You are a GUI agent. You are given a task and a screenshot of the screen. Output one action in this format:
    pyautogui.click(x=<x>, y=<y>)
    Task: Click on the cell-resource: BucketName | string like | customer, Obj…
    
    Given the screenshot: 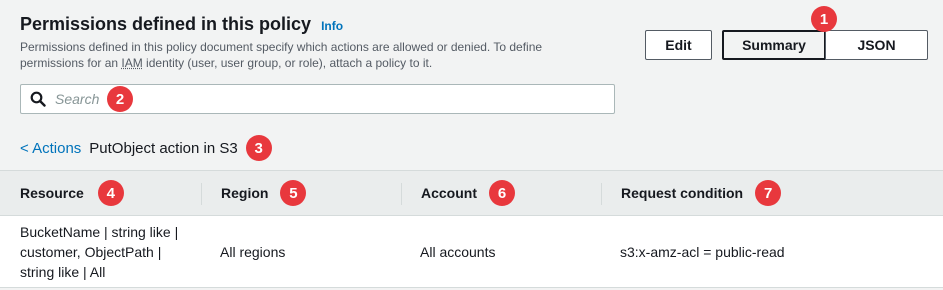 What is the action you would take?
    pyautogui.click(x=110, y=252)
    